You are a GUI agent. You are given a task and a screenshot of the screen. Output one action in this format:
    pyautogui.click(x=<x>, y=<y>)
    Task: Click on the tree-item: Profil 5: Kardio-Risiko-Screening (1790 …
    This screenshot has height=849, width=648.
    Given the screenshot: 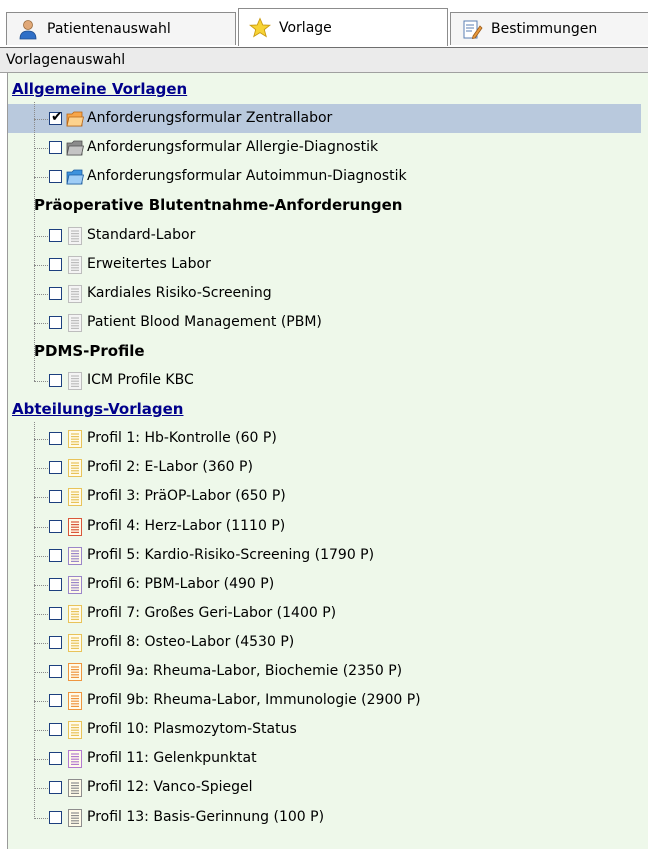 What is the action you would take?
    pyautogui.click(x=324, y=555)
    